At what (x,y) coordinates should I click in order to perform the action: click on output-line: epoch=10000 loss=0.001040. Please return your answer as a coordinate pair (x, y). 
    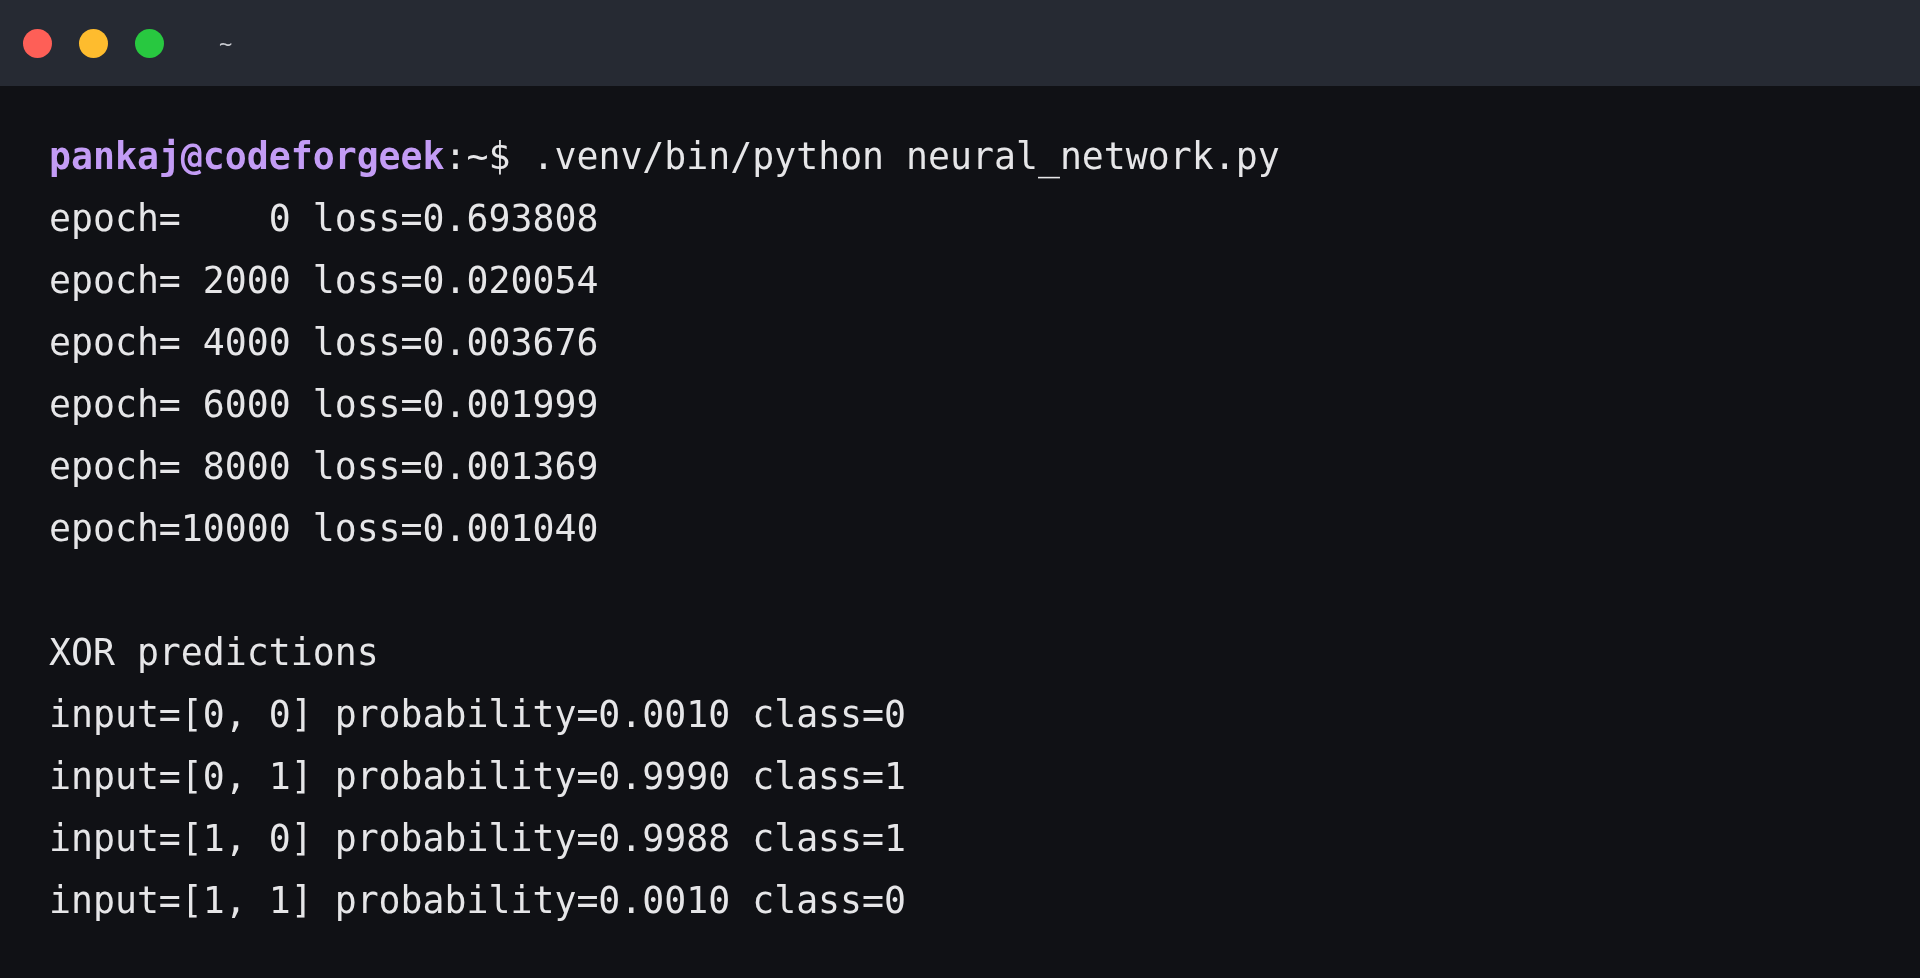
    Looking at the image, I should click on (324, 528).